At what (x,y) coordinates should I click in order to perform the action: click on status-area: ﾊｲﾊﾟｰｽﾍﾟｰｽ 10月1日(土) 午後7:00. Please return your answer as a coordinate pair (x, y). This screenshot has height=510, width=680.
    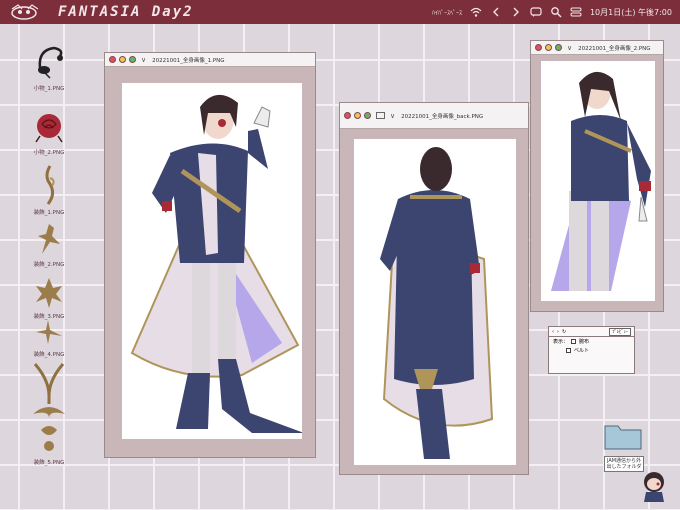
    Looking at the image, I should click on (552, 12).